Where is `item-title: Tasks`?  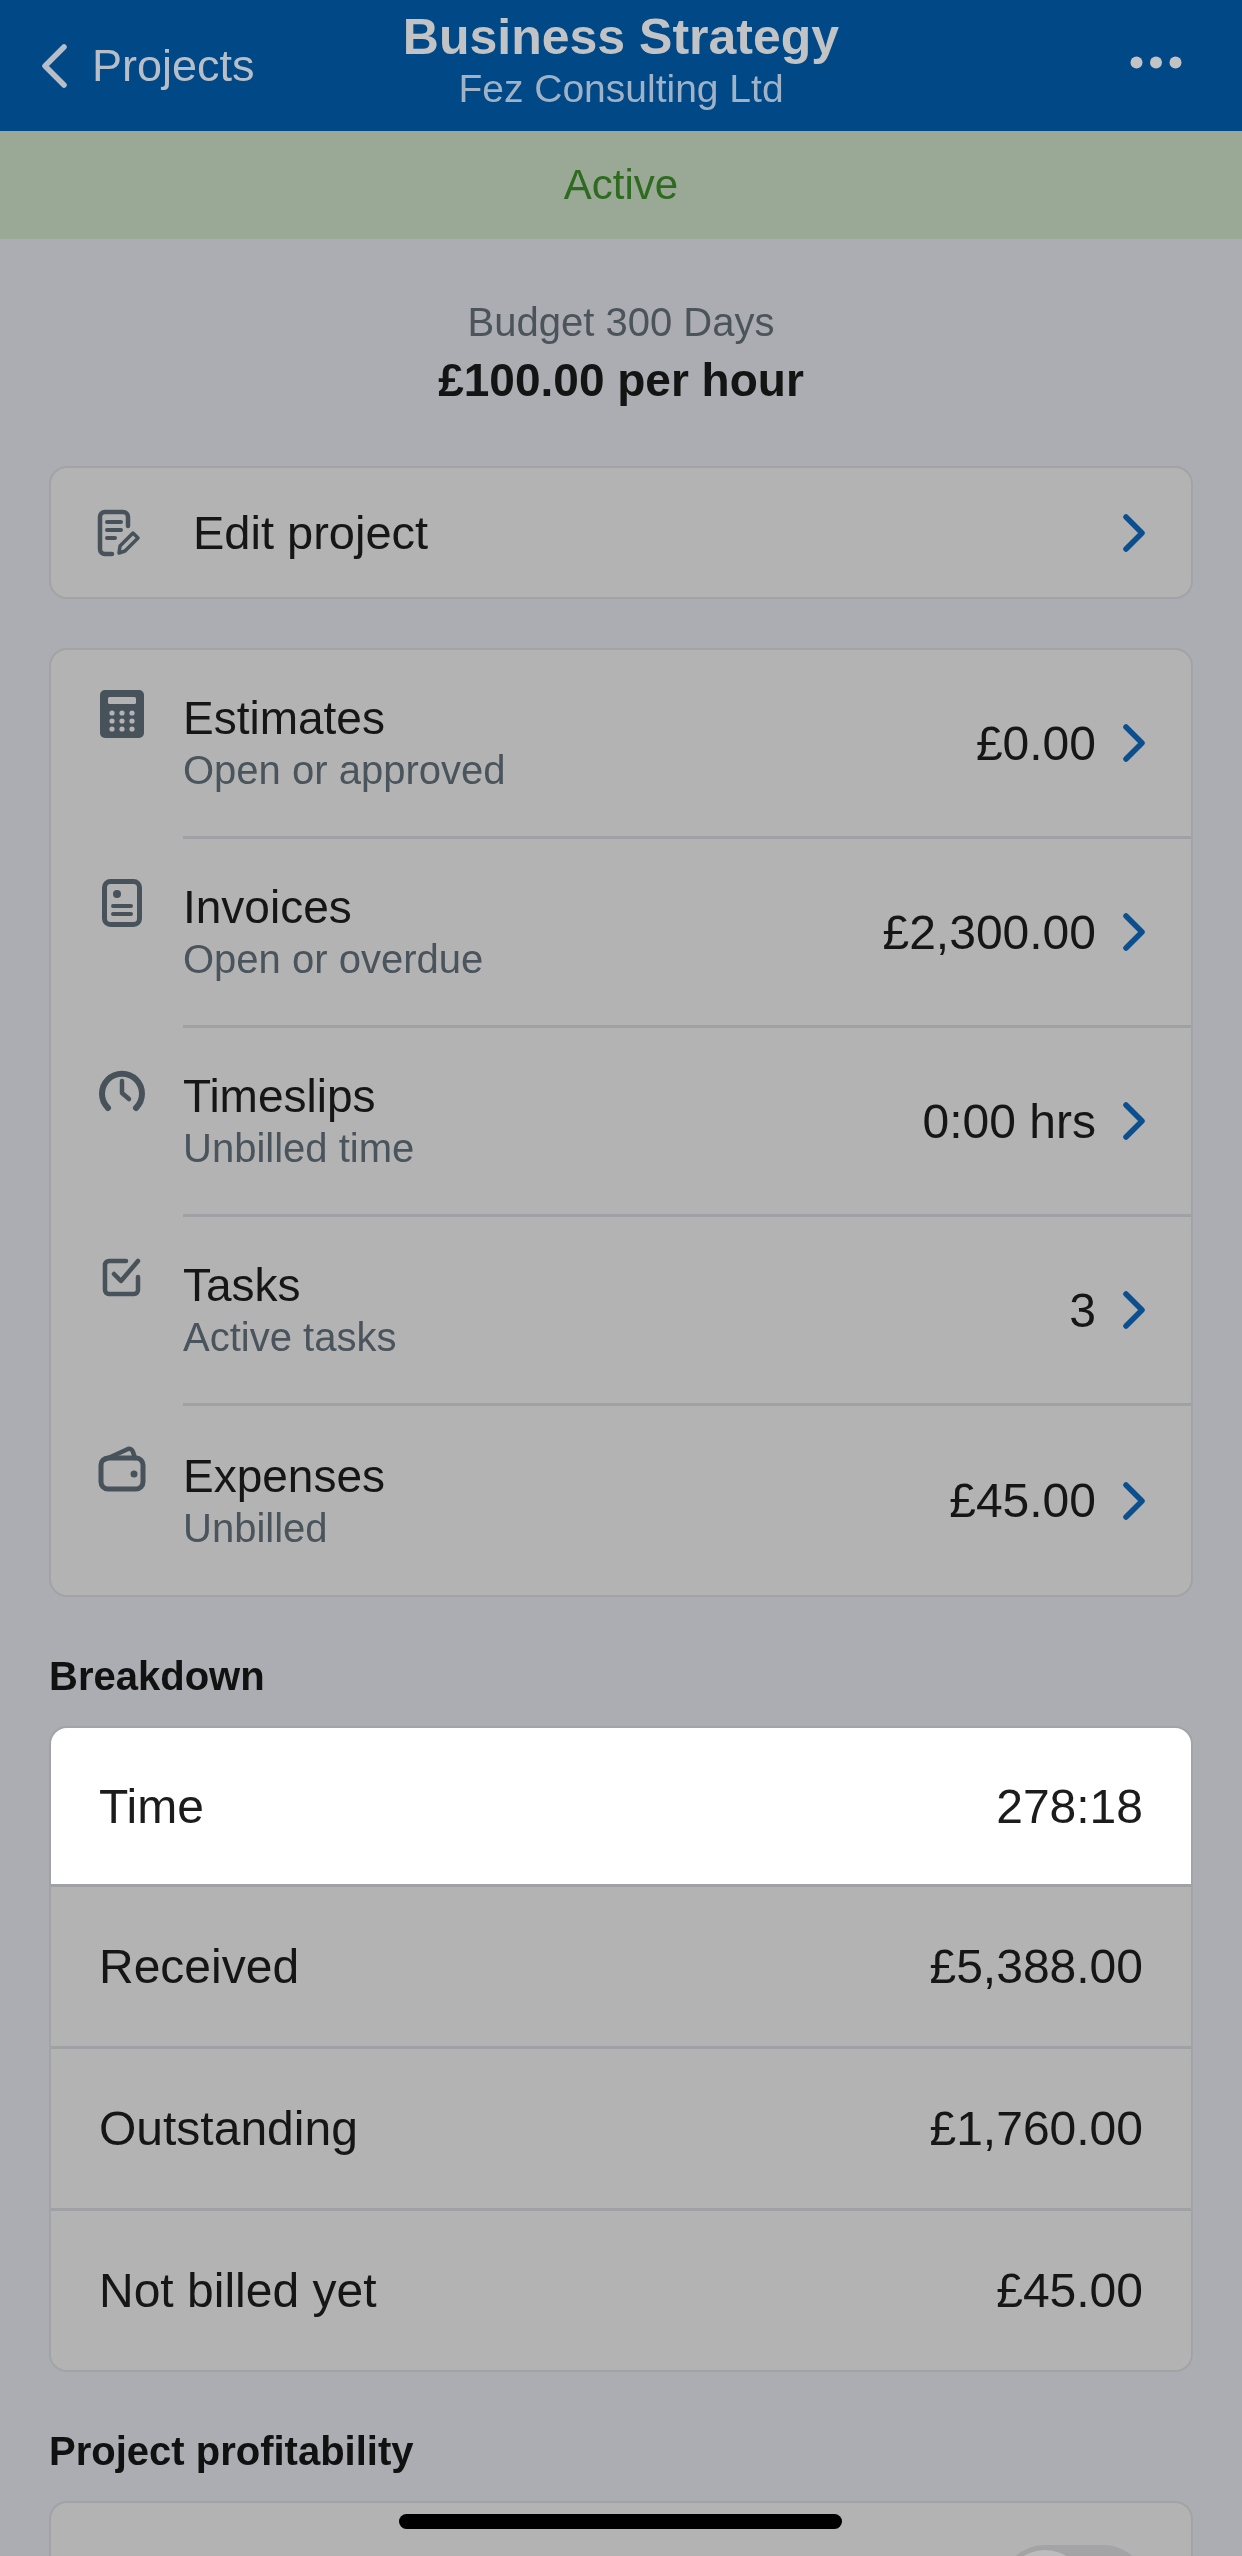
item-title: Tasks is located at coordinates (242, 1285).